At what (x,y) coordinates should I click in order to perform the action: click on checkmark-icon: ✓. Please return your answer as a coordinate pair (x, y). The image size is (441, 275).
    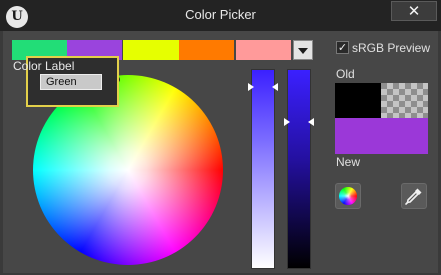
    Looking at the image, I should click on (342, 47).